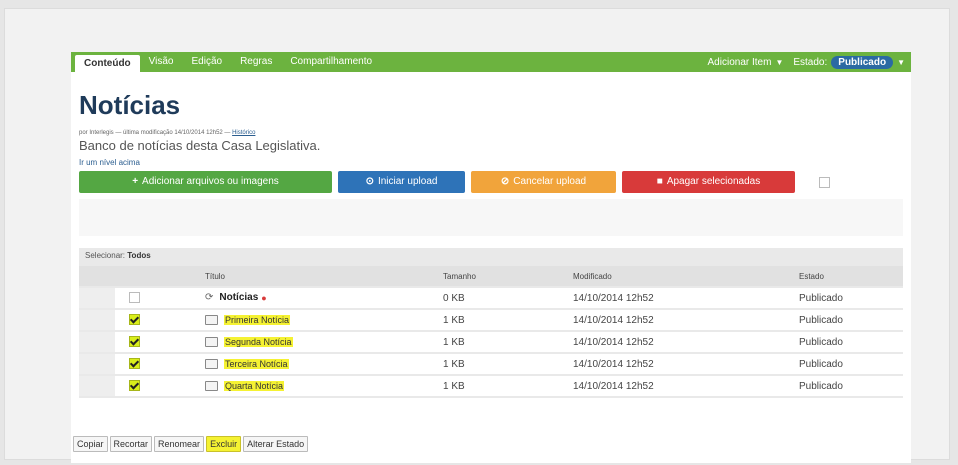 The height and width of the screenshot is (465, 958). I want to click on add-files-button: + Adicionar arquivos ou imagens, so click(205, 182).